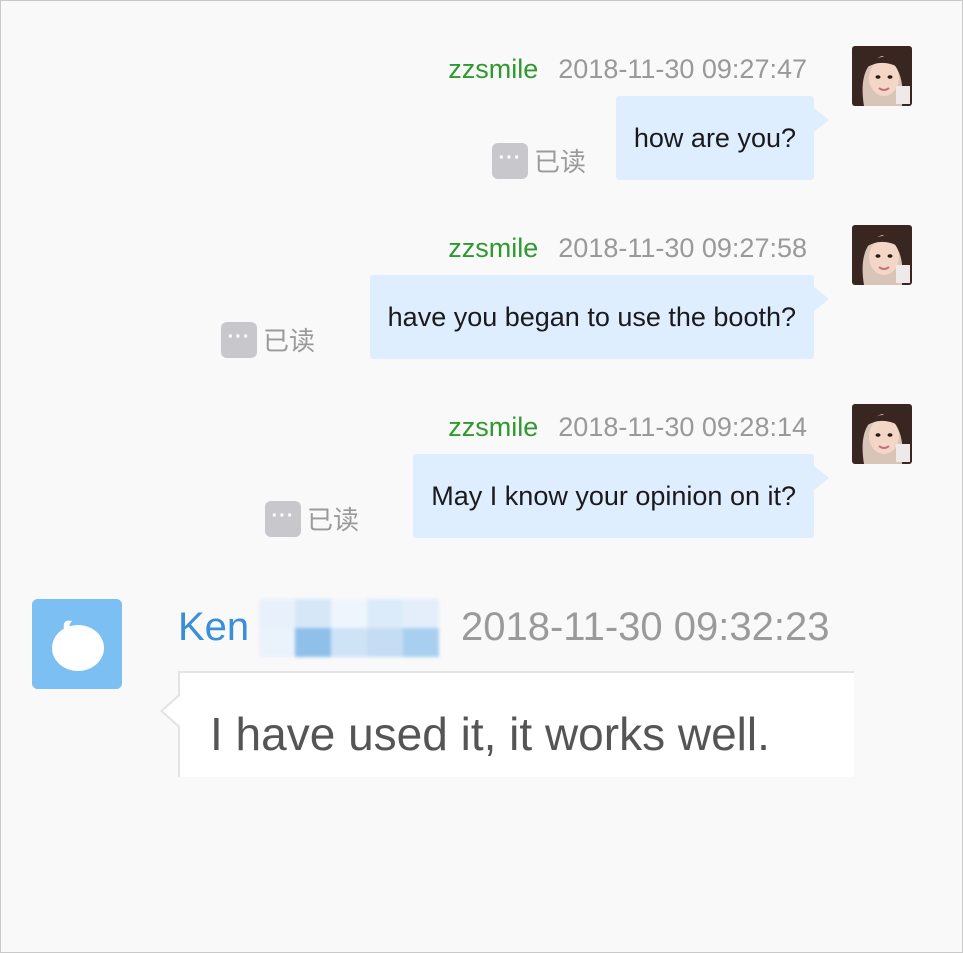 This screenshot has height=953, width=963. Describe the element at coordinates (682, 68) in the screenshot. I see `message-timestamp: 2018-11-30 09:27:47` at that location.